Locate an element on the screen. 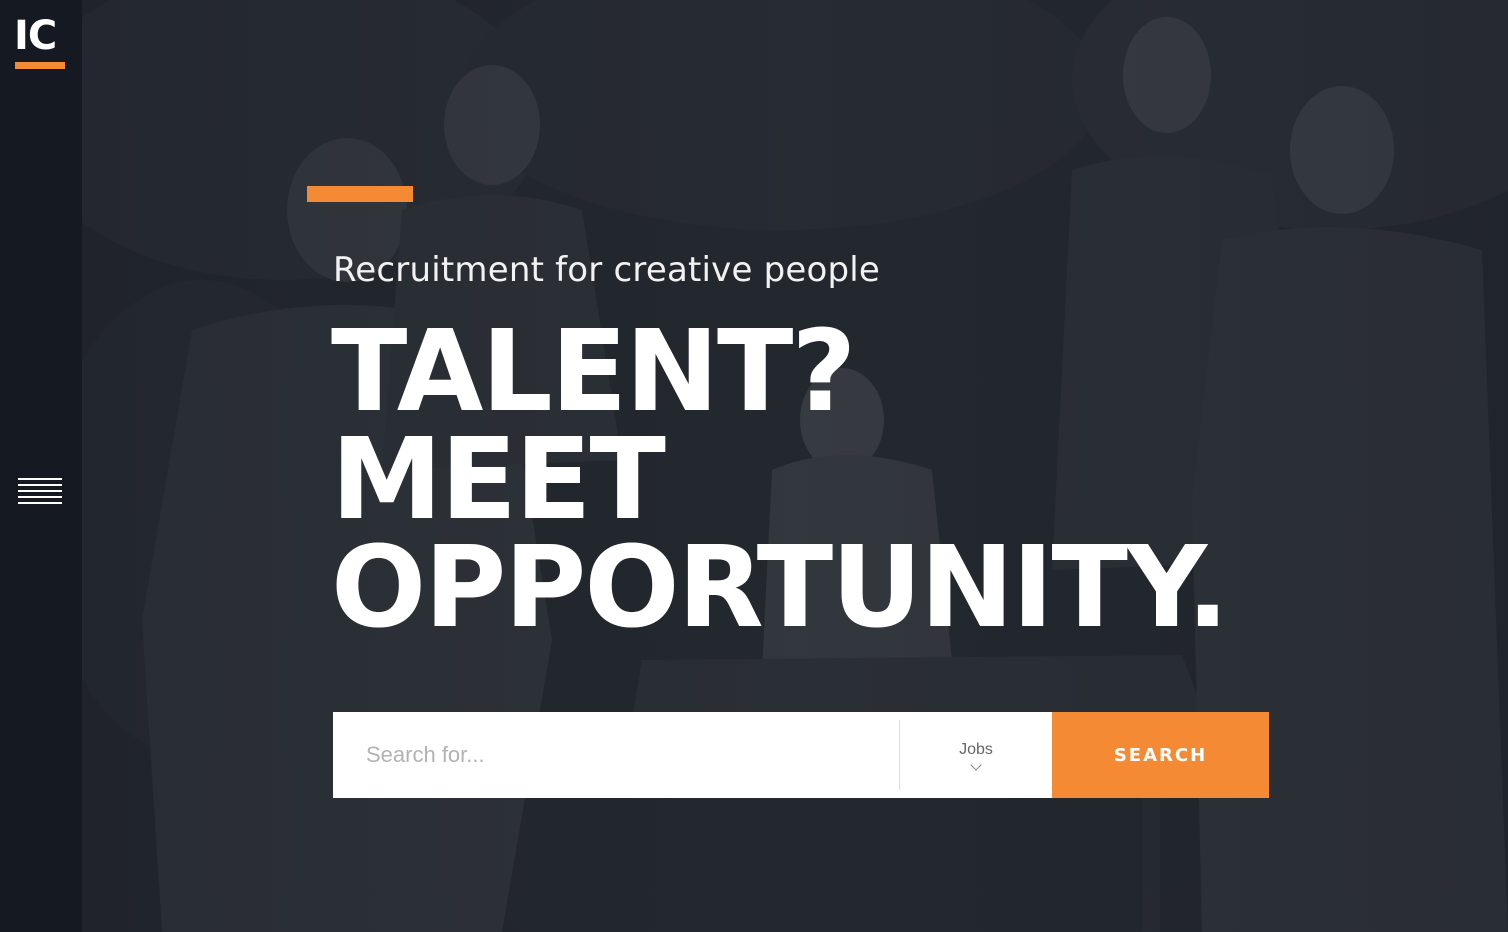  hero-accent-bar is located at coordinates (360, 194).